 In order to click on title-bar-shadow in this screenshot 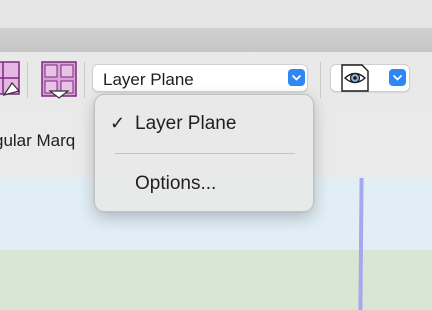, I will do `click(216, 40)`.